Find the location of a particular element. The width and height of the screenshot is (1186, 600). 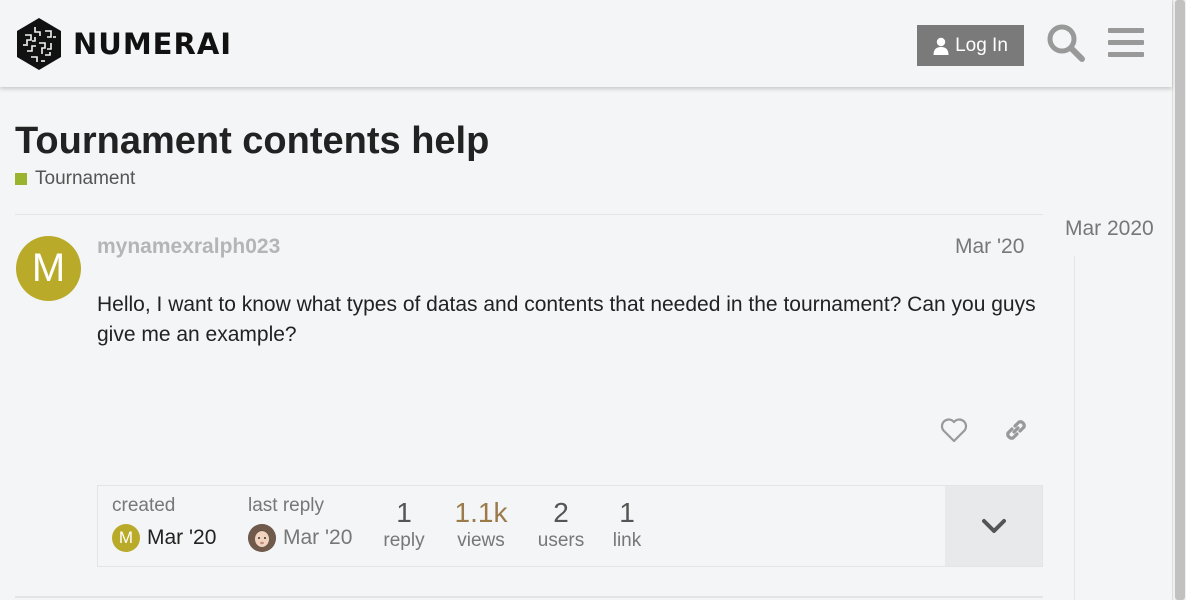

topic-title: Tournament contents help is located at coordinates (252, 141).